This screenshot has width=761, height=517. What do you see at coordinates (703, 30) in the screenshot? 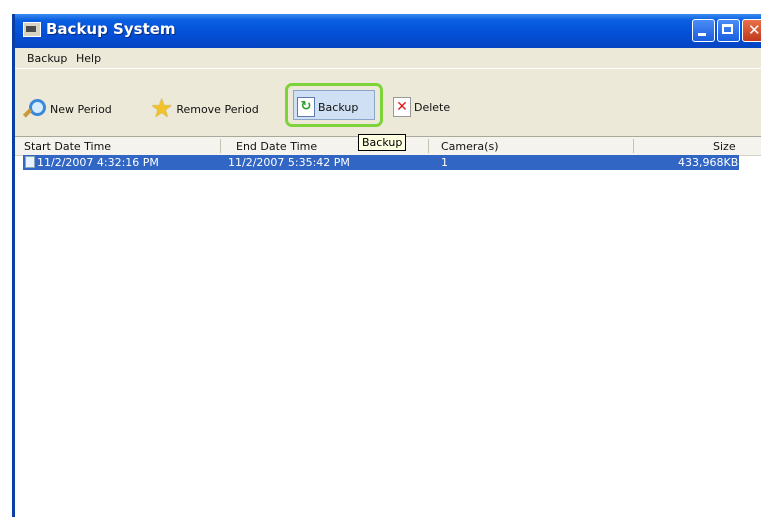
I see `minimize-button` at bounding box center [703, 30].